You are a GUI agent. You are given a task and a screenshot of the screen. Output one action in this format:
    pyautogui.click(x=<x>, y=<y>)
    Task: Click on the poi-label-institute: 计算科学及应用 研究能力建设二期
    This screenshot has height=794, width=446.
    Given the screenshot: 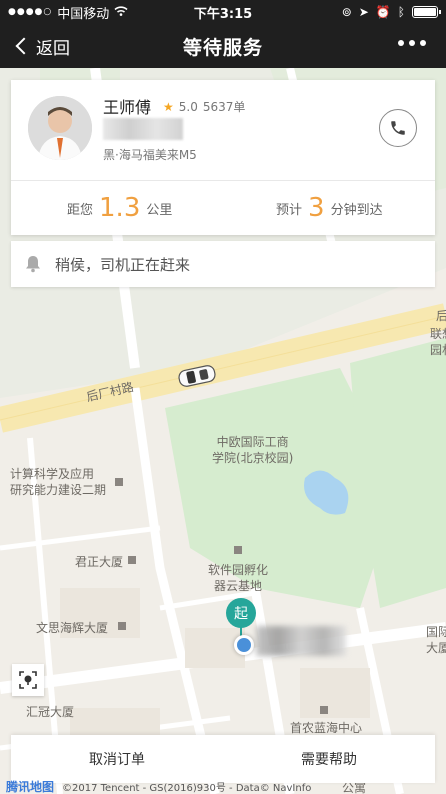 What is the action you would take?
    pyautogui.click(x=58, y=482)
    